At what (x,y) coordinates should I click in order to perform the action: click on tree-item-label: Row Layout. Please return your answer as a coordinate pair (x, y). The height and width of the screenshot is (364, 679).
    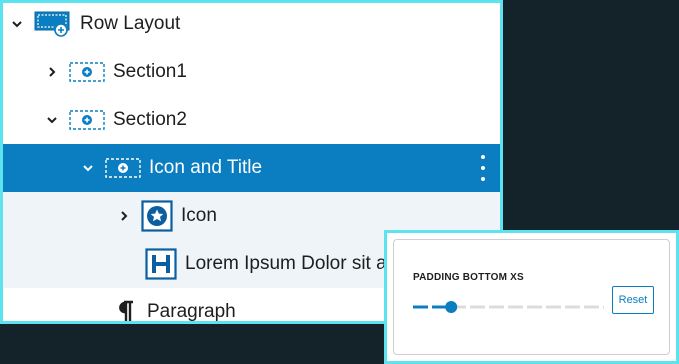
    Looking at the image, I should click on (130, 23).